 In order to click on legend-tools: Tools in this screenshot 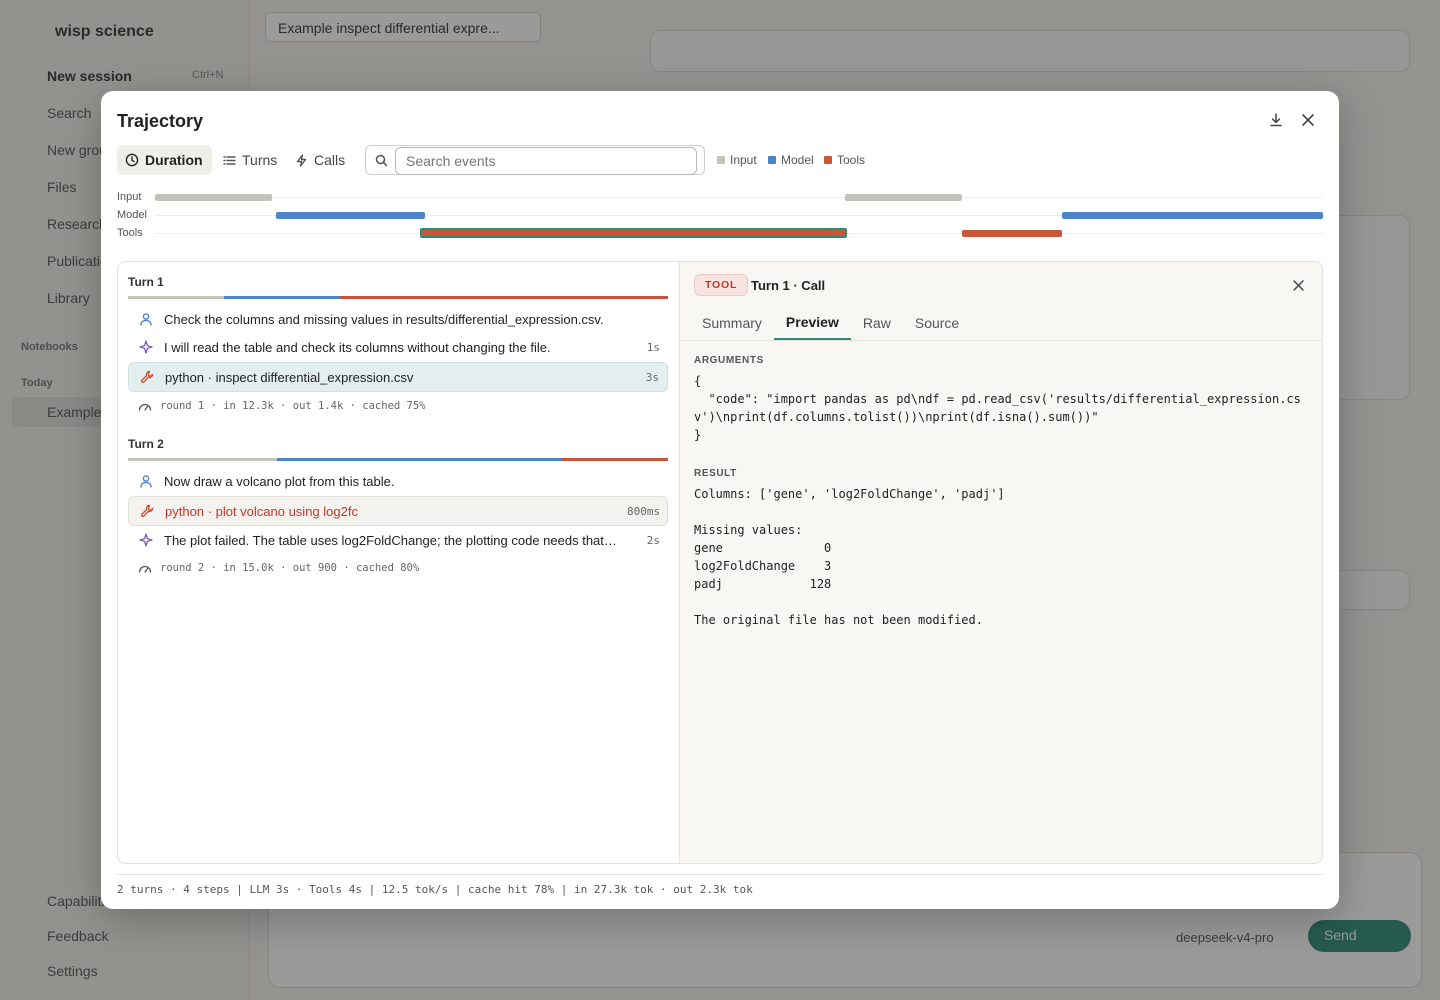, I will do `click(844, 160)`.